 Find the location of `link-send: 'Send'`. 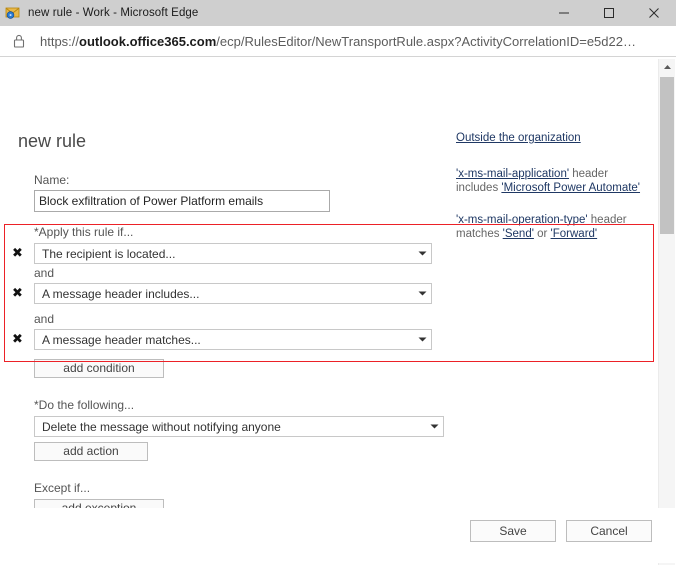

link-send: 'Send' is located at coordinates (518, 234).